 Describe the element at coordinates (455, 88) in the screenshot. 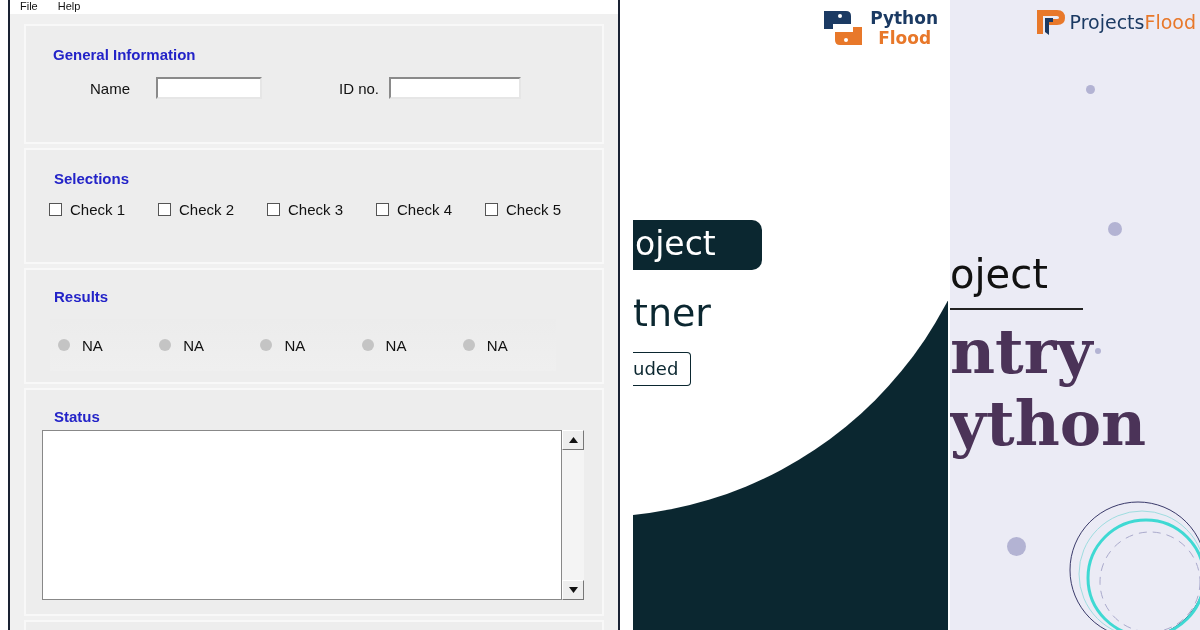

I see `id-field` at that location.